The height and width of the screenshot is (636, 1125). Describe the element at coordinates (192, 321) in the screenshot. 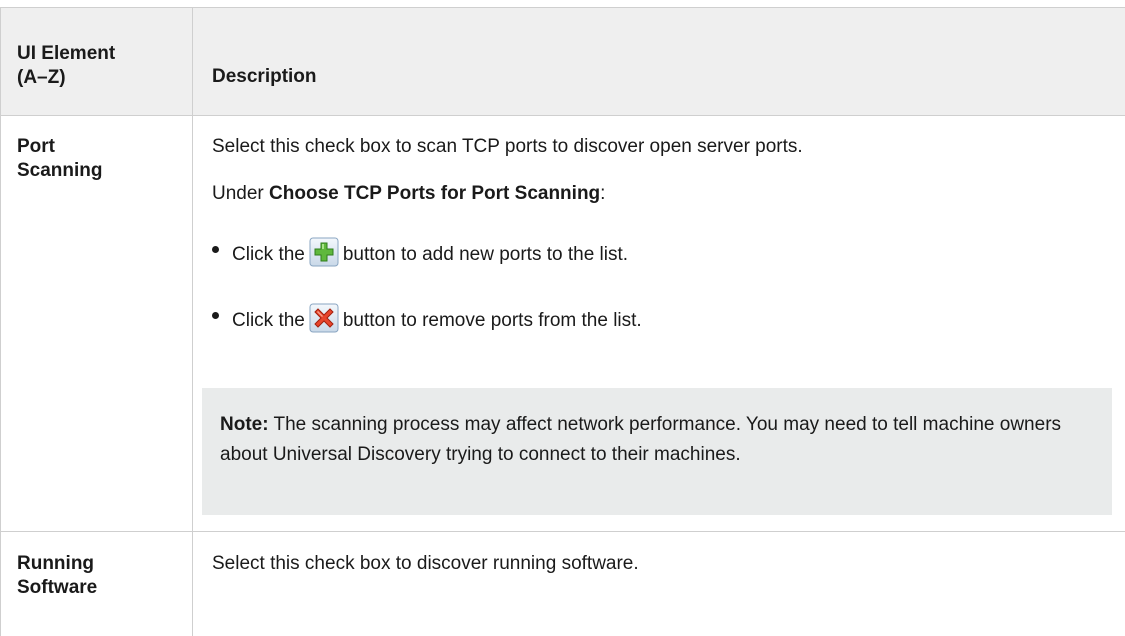

I see `column-divider` at that location.